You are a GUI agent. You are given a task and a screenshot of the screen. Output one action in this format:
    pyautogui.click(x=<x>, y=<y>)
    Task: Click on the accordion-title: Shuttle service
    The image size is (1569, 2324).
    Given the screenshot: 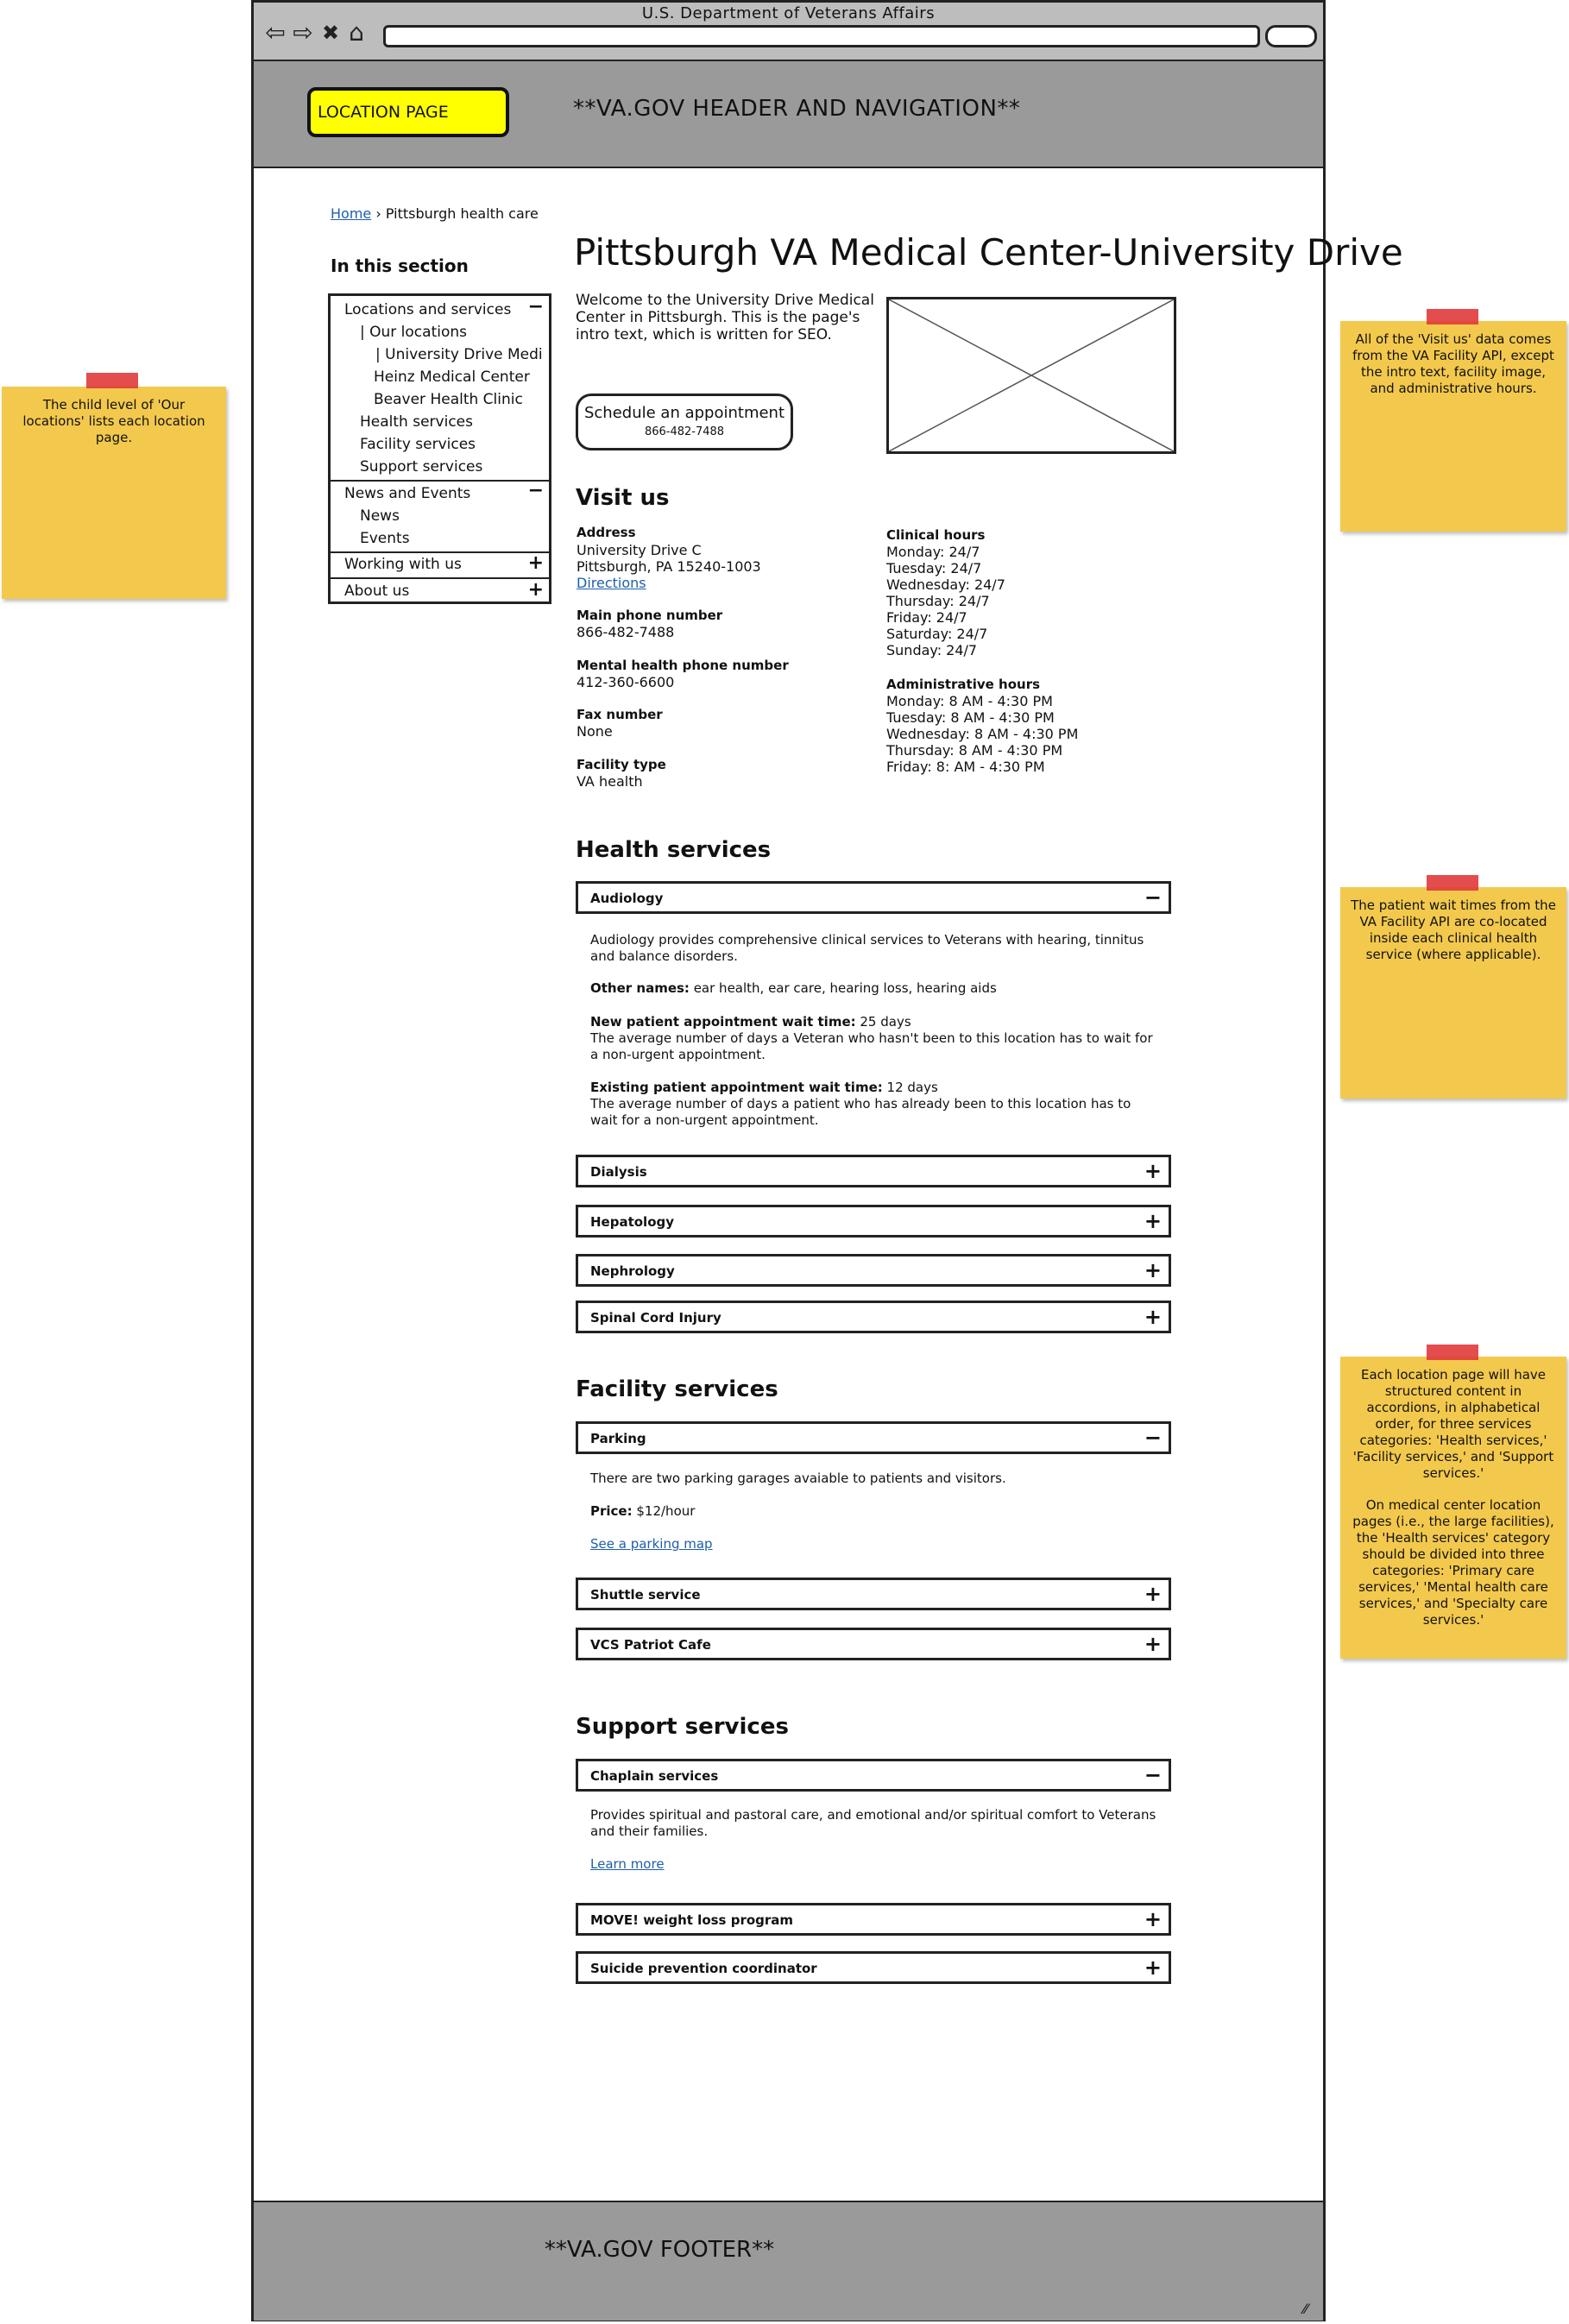 What is the action you would take?
    pyautogui.click(x=645, y=1595)
    